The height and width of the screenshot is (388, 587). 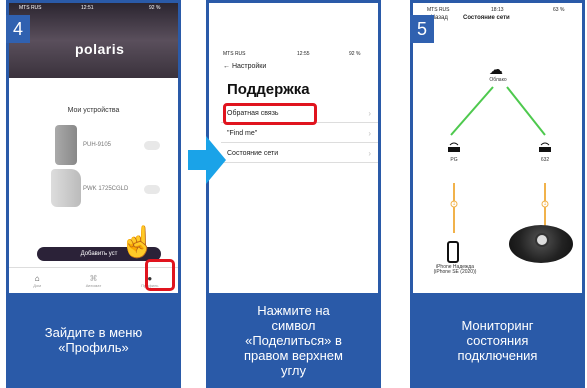 I want to click on step-caption: Мониторинг состояния подключения, so click(x=497, y=340).